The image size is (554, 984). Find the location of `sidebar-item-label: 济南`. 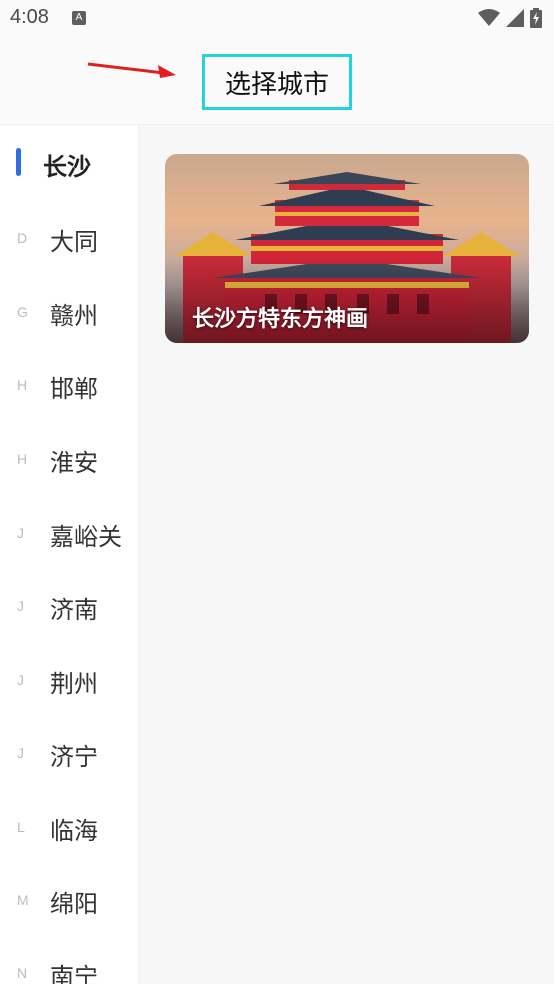

sidebar-item-label: 济南 is located at coordinates (74, 610).